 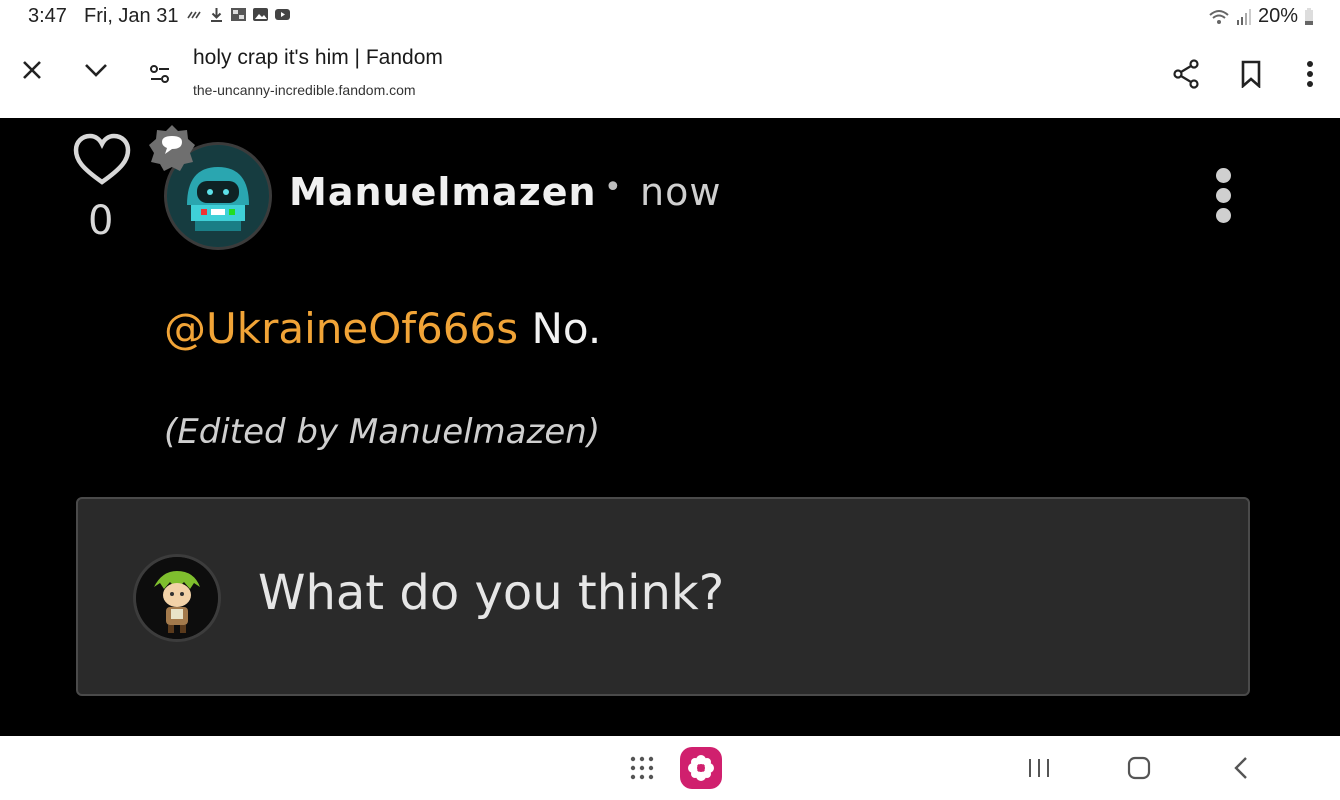 What do you see at coordinates (560, 328) in the screenshot?
I see `comment-text: No.` at bounding box center [560, 328].